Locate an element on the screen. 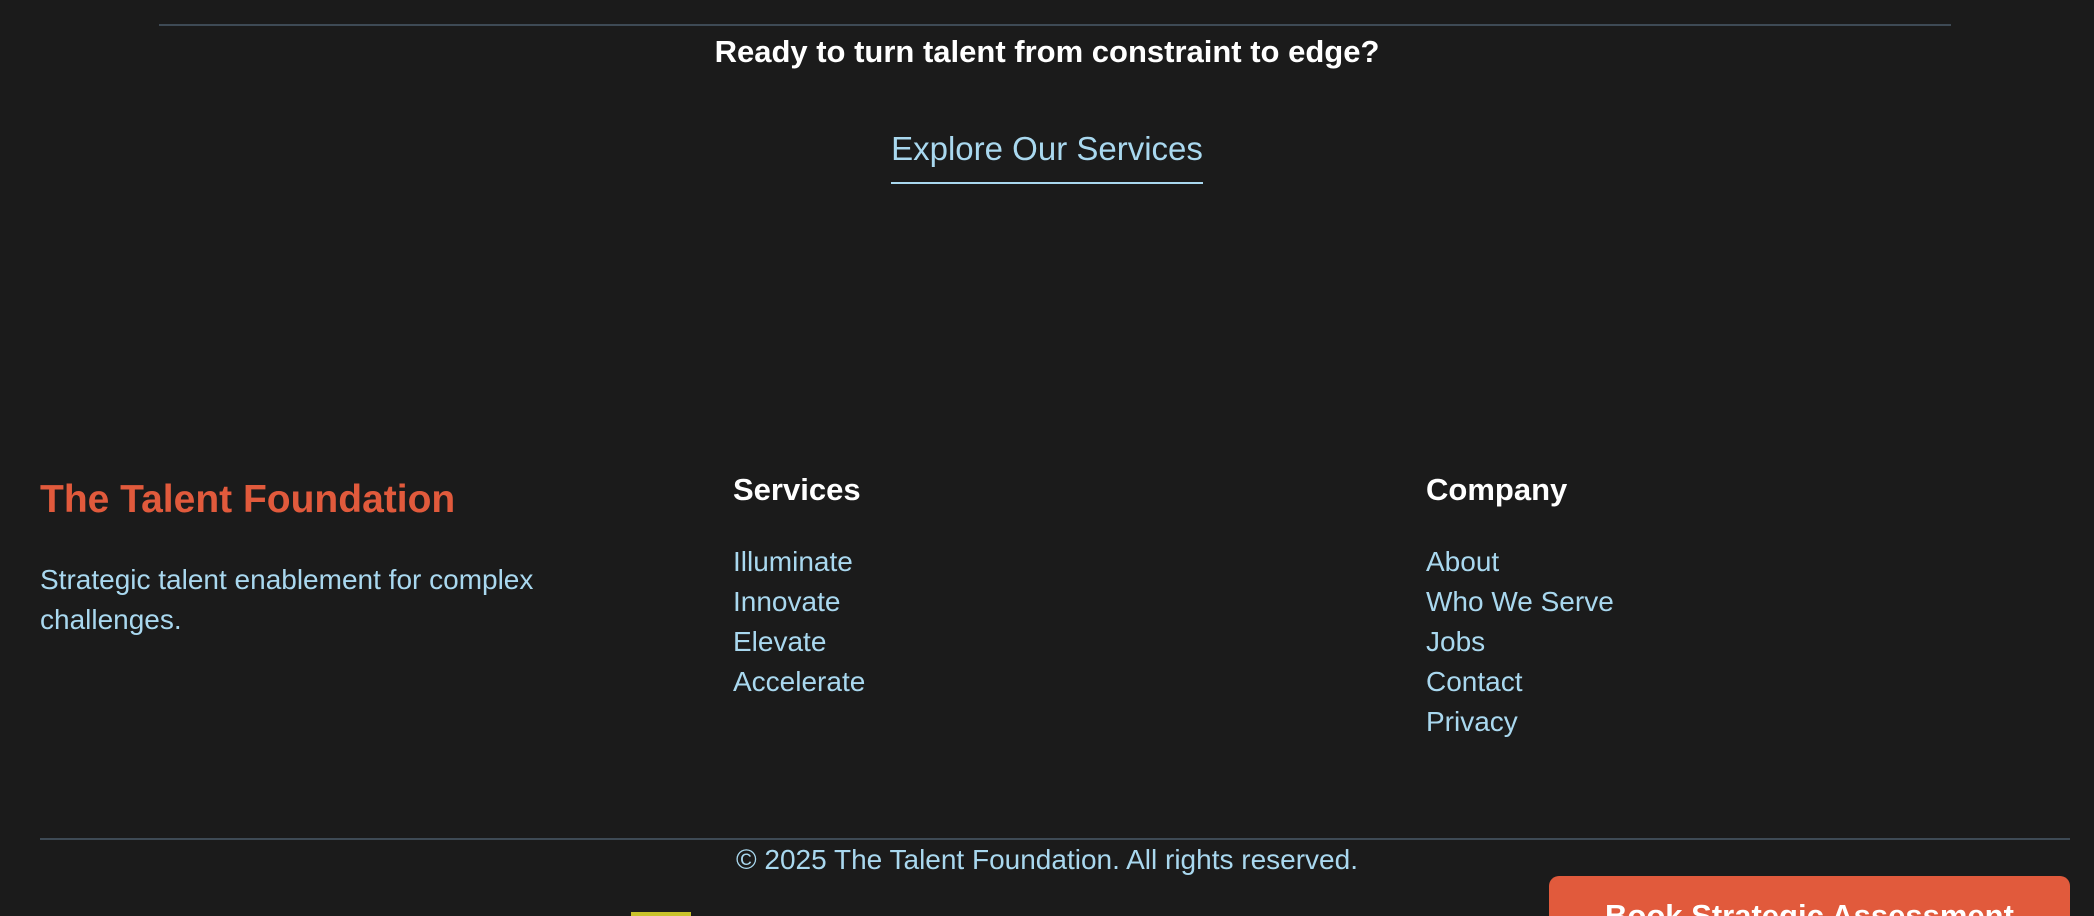  book-strategic-assessment-button: Book Strategic Assessment is located at coordinates (1809, 896).